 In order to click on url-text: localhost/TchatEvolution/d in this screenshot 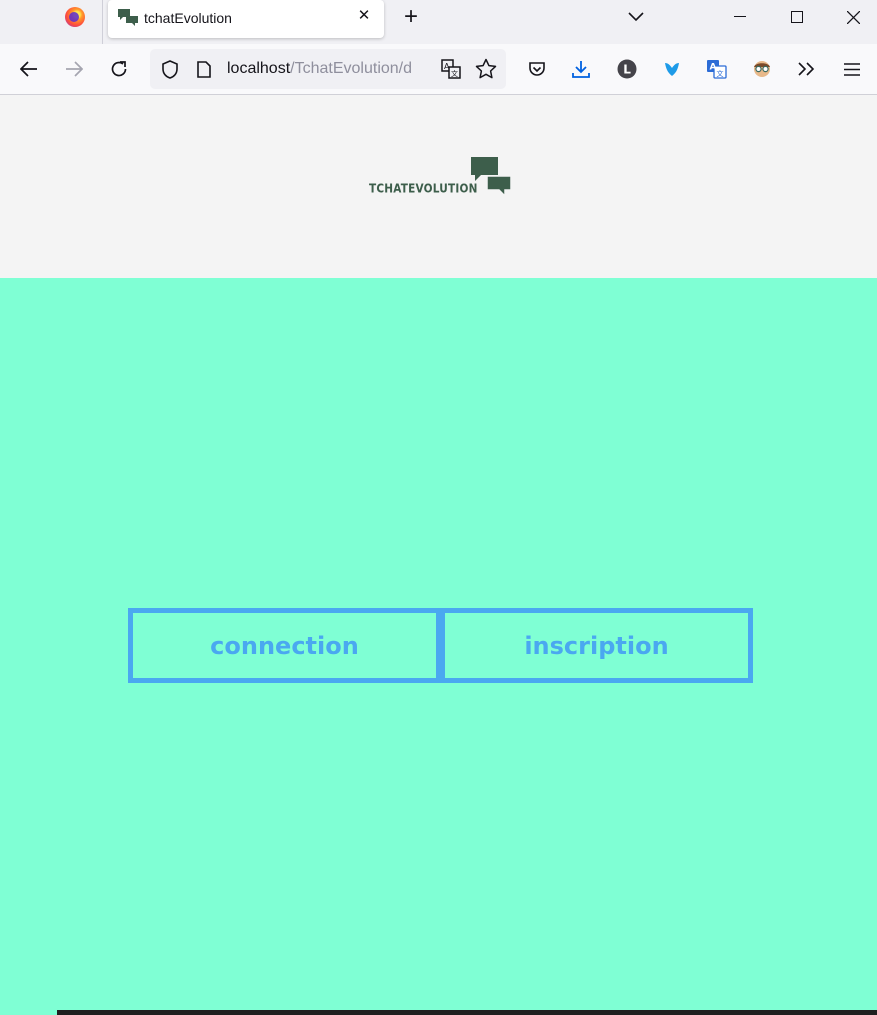, I will do `click(330, 69)`.